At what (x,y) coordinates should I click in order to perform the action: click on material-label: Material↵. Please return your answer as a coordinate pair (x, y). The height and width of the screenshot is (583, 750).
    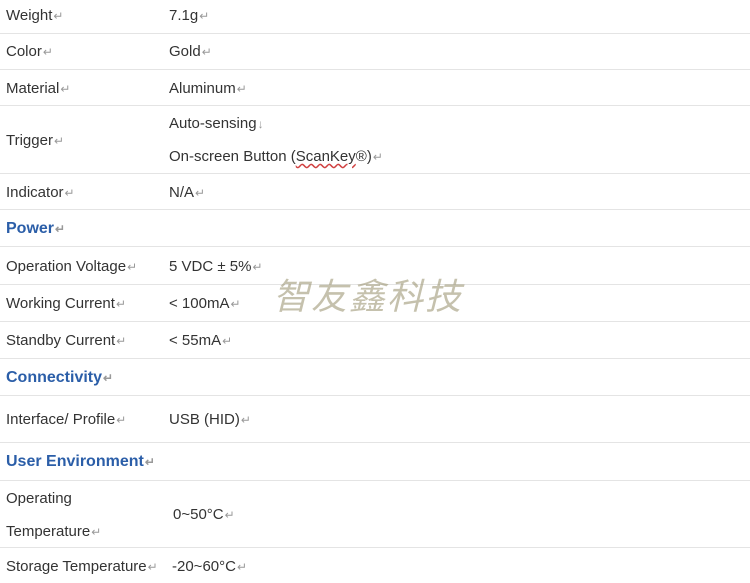
    Looking at the image, I should click on (38, 88).